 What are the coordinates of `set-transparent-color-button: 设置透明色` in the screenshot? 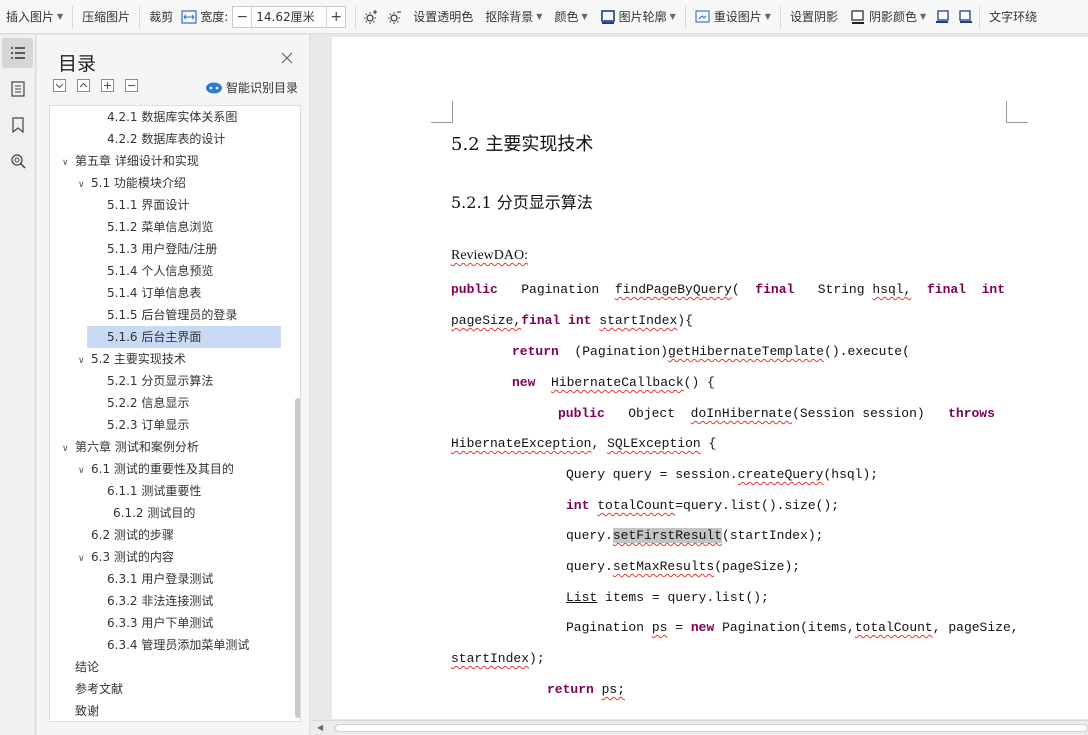 It's located at (443, 17).